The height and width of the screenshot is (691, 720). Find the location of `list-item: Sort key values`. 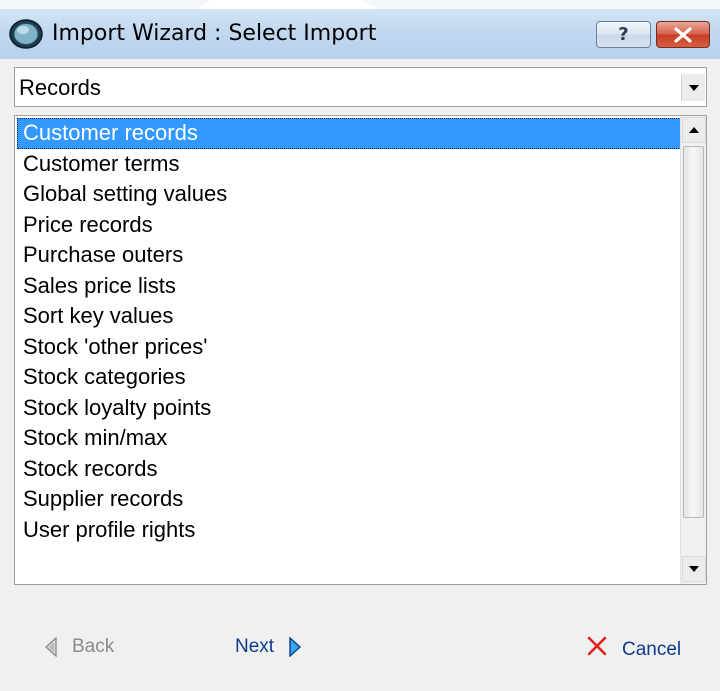

list-item: Sort key values is located at coordinates (349, 316).